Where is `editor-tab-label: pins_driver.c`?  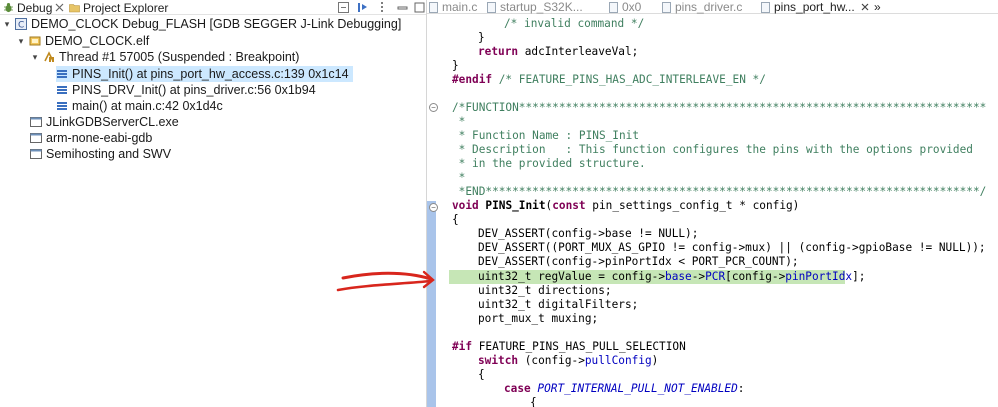
editor-tab-label: pins_driver.c is located at coordinates (709, 7).